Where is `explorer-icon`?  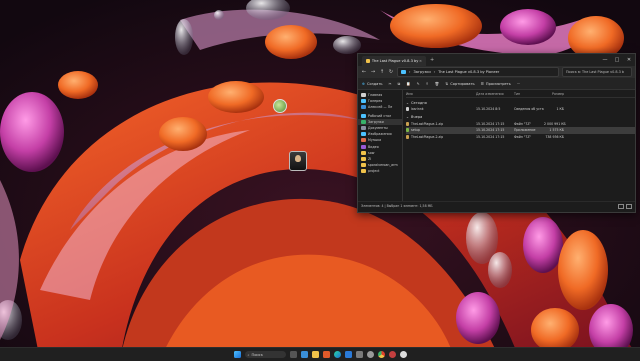
explorer-icon is located at coordinates (315, 354).